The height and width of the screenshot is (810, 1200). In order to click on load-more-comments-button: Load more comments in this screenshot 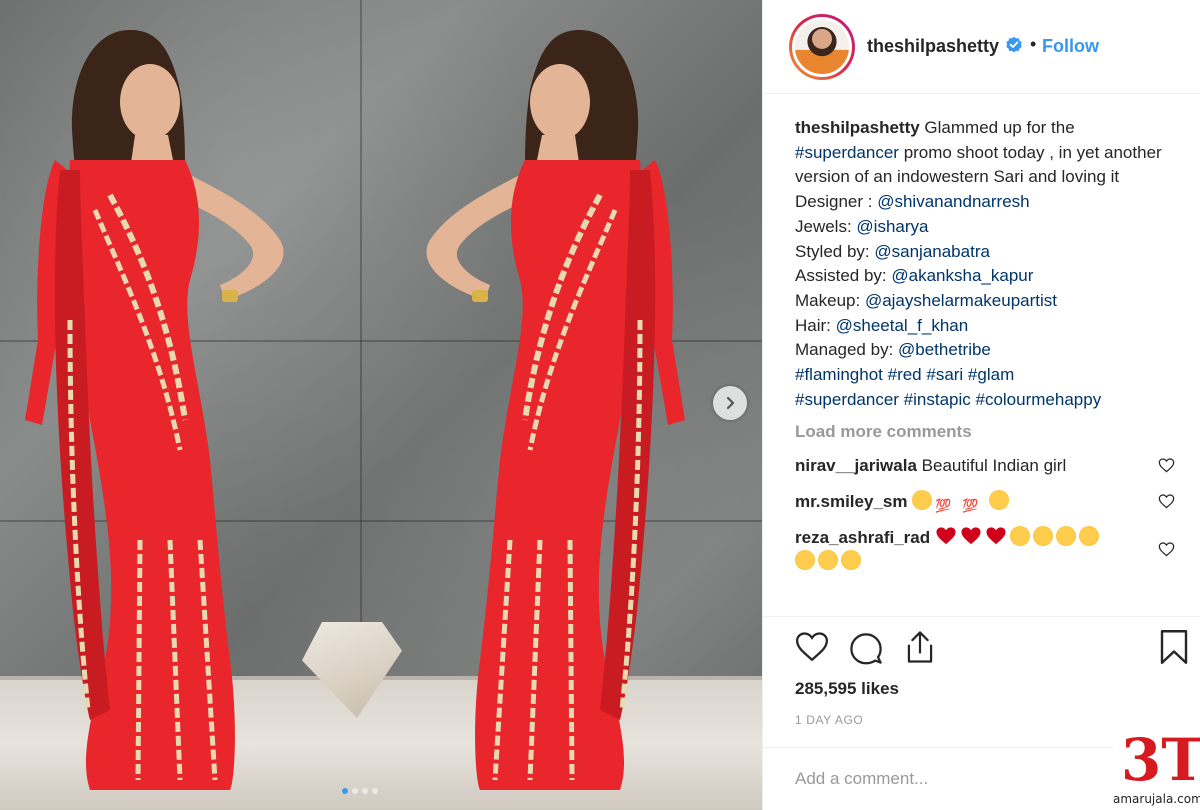, I will do `click(985, 432)`.